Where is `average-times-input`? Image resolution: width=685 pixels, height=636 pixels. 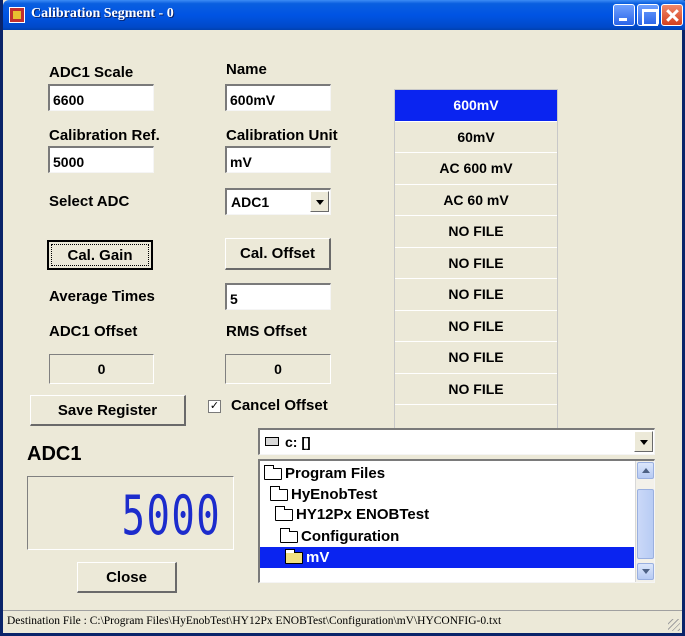
average-times-input is located at coordinates (278, 296).